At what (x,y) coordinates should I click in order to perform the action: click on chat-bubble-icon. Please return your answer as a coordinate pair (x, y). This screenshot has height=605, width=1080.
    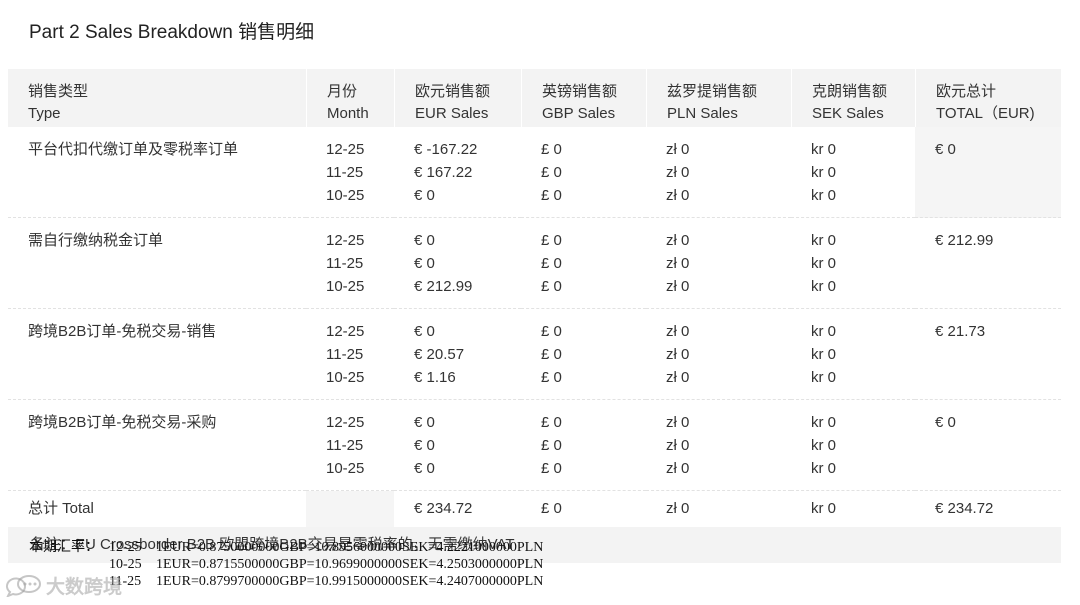
    Looking at the image, I should click on (23, 586).